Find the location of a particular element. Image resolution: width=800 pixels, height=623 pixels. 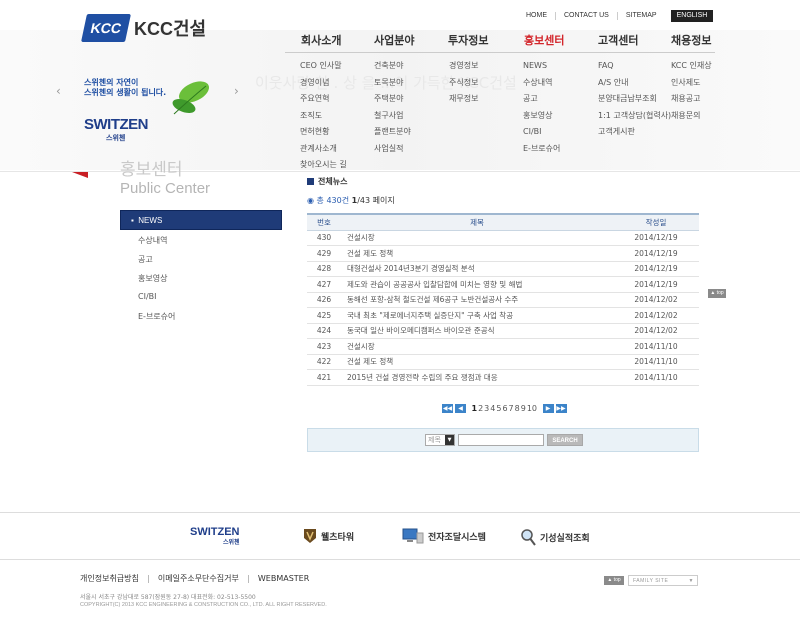

lnb-item-notice: 공고 is located at coordinates (145, 259).